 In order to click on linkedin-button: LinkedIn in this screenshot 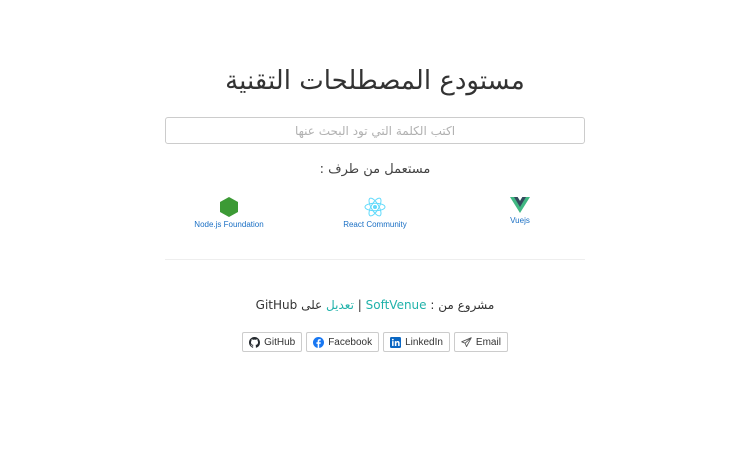, I will do `click(416, 342)`.